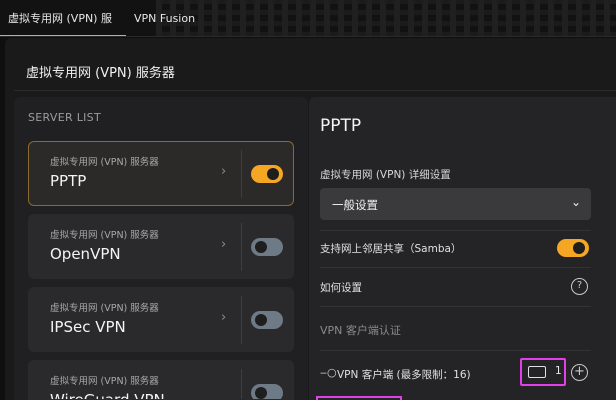  Describe the element at coordinates (161, 380) in the screenshot. I see `server-card-wireguard: 虚拟专用网 (VPN) 服务器 WireGuard VPN` at that location.